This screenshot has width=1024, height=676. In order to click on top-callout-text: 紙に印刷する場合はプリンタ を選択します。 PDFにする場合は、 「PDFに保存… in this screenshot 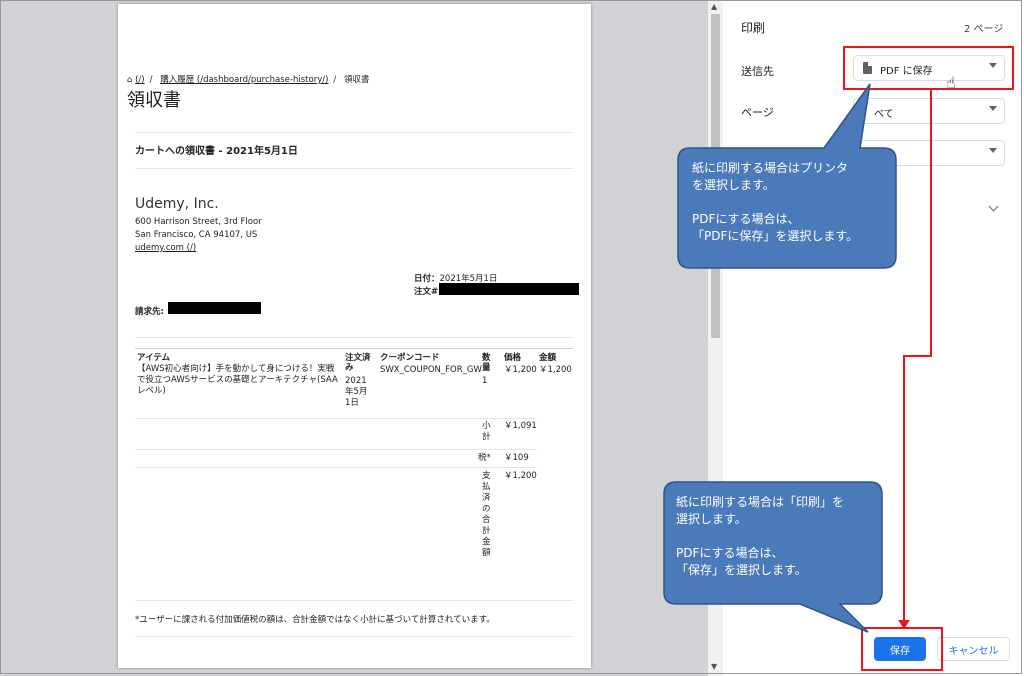, I will do `click(775, 202)`.